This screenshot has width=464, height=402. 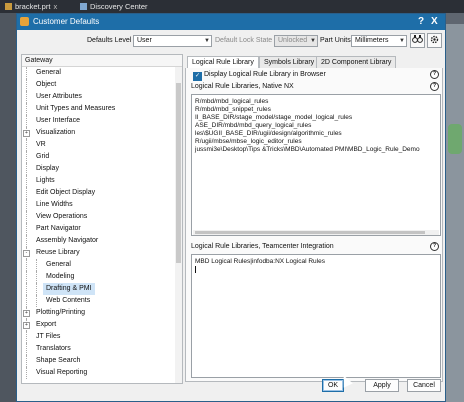 What do you see at coordinates (53, 348) in the screenshot?
I see `tree-item-label: Translators` at bounding box center [53, 348].